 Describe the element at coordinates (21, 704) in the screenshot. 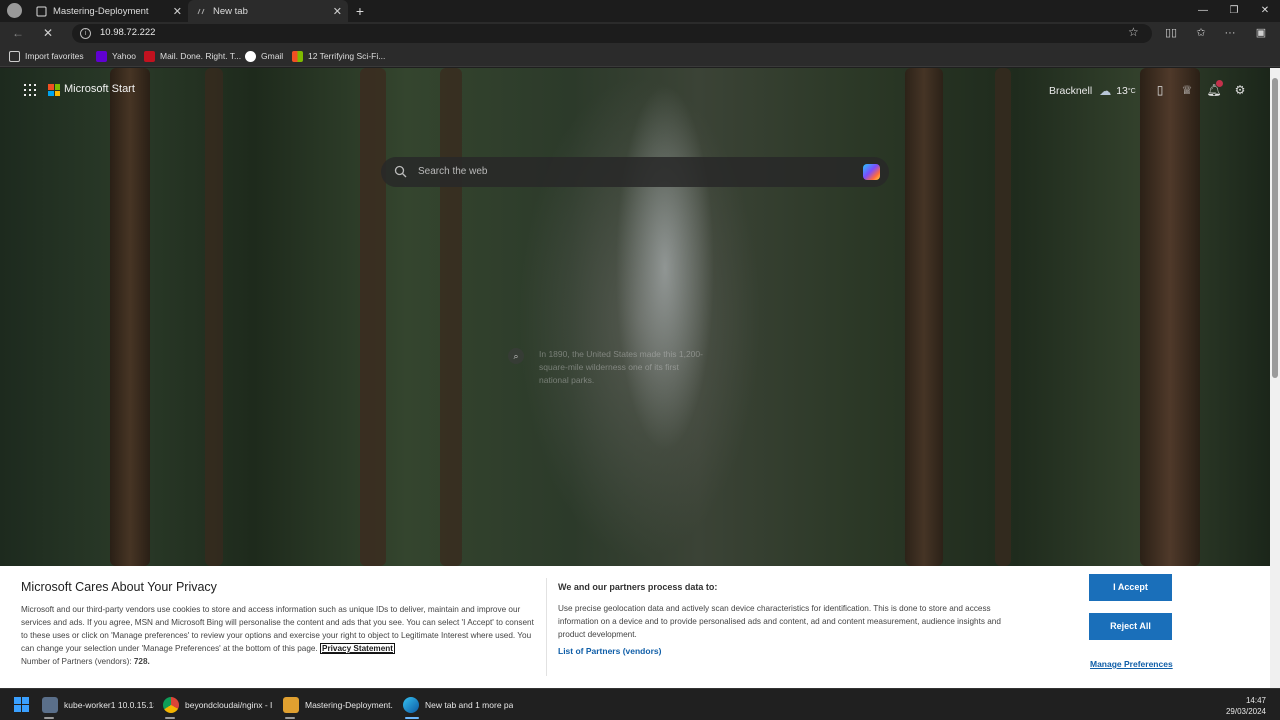

I see `windows-start-icon` at that location.